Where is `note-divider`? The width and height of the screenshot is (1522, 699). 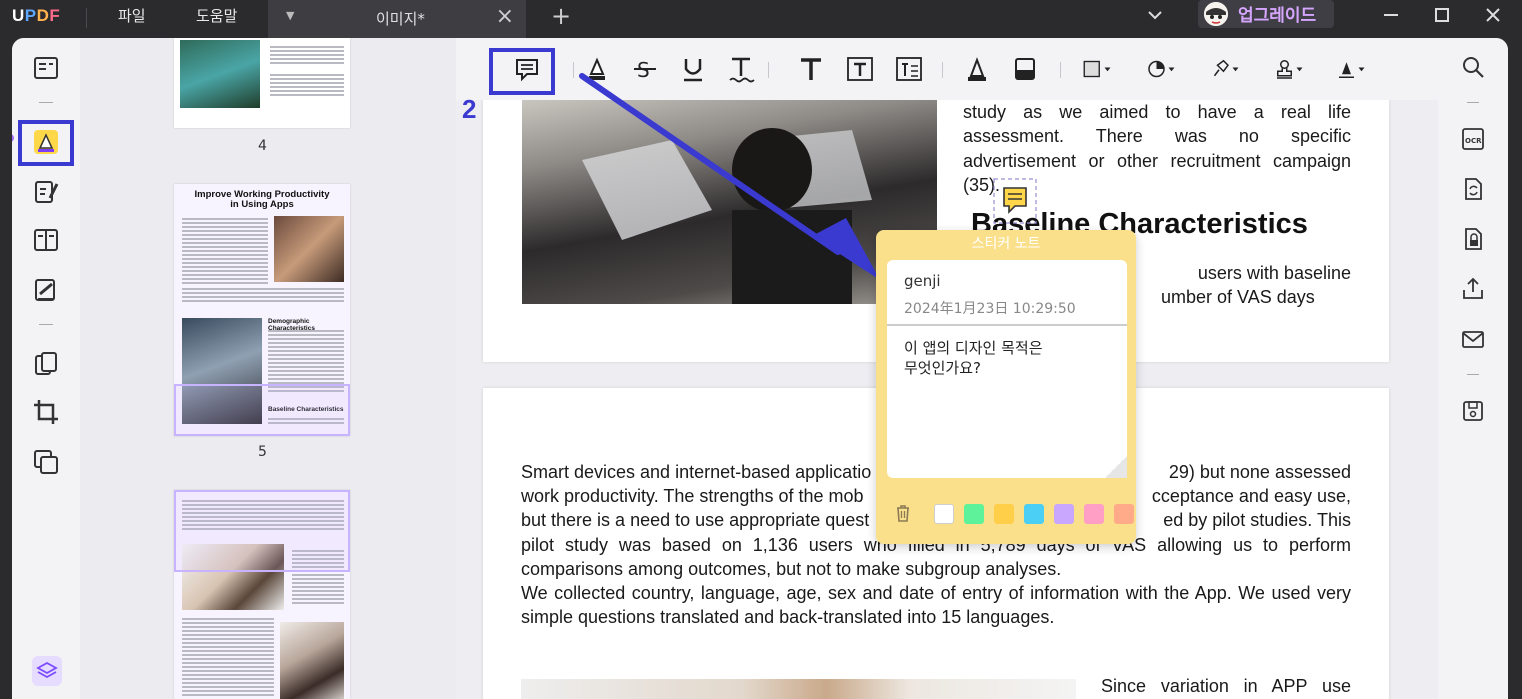
note-divider is located at coordinates (1007, 325).